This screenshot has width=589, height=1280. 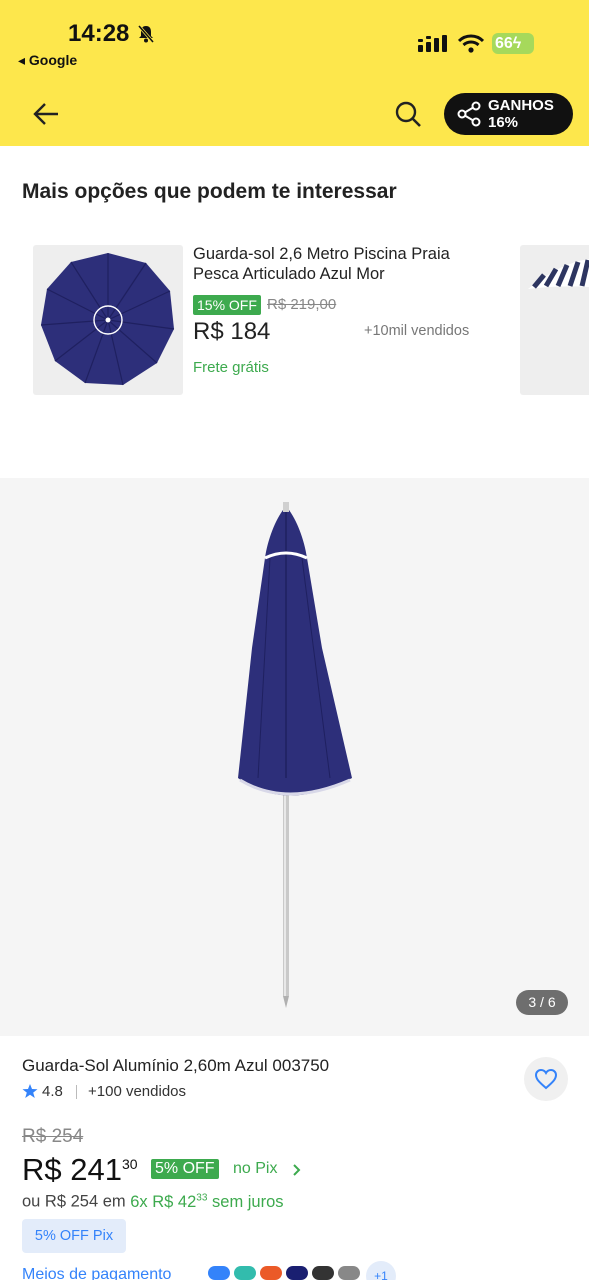 I want to click on section-title: Mais opções que podem te interessar, so click(x=209, y=191).